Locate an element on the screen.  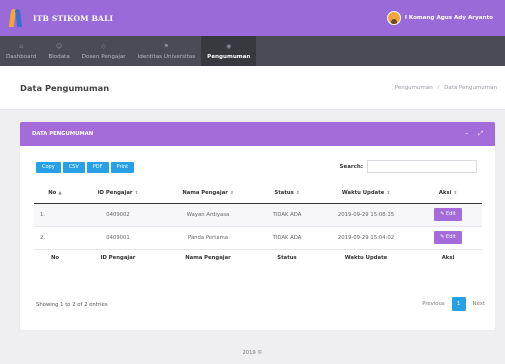
breadcrumb-pengumuman: Pengumuman is located at coordinates (414, 88).